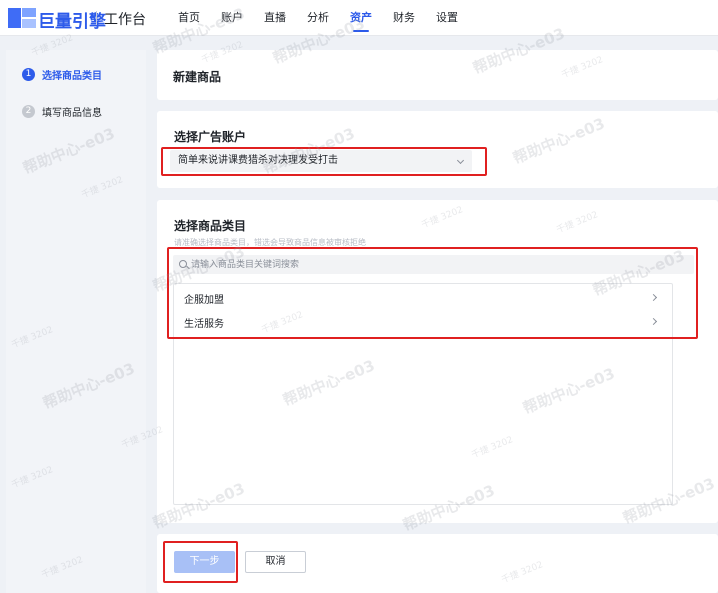 Image resolution: width=718 pixels, height=593 pixels. Describe the element at coordinates (232, 18) in the screenshot. I see `nav-item-account: 账户` at that location.